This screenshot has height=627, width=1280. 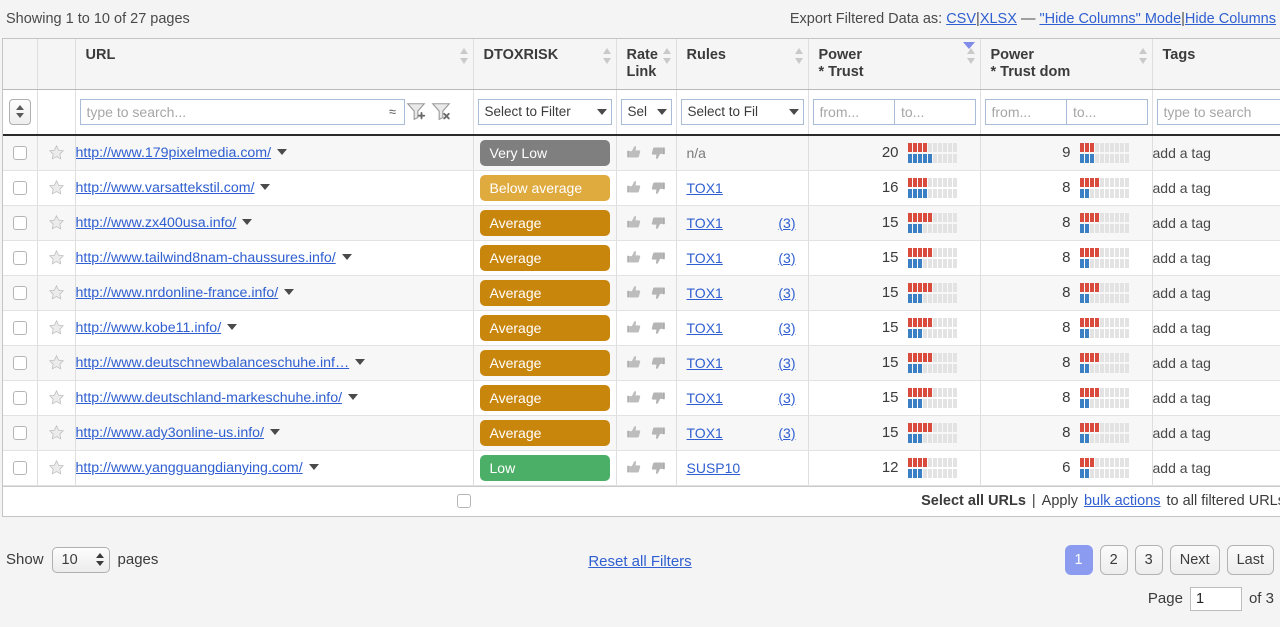 I want to click on export-csv-link: CSV, so click(x=961, y=19).